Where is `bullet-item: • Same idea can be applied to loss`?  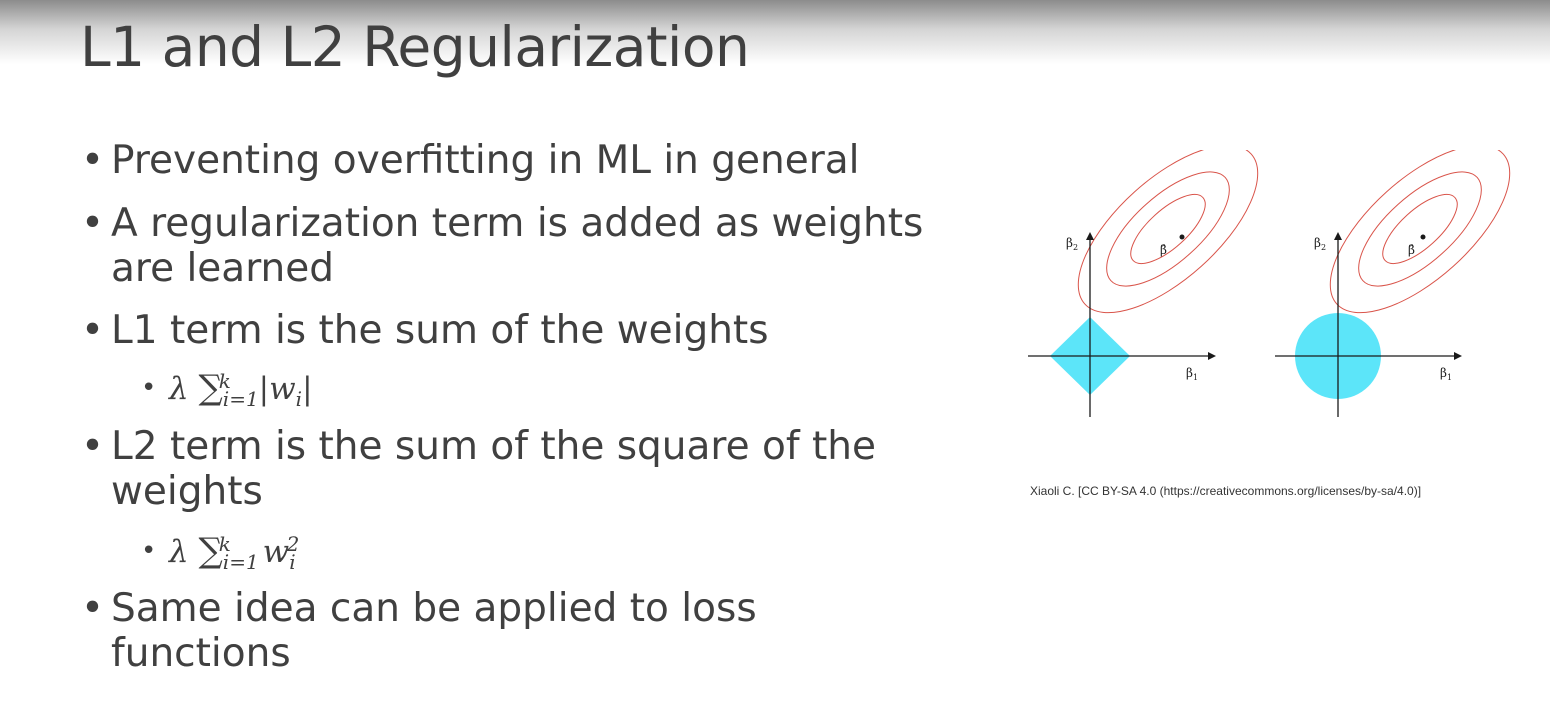 bullet-item: • Same idea can be applied to loss is located at coordinates (419, 608).